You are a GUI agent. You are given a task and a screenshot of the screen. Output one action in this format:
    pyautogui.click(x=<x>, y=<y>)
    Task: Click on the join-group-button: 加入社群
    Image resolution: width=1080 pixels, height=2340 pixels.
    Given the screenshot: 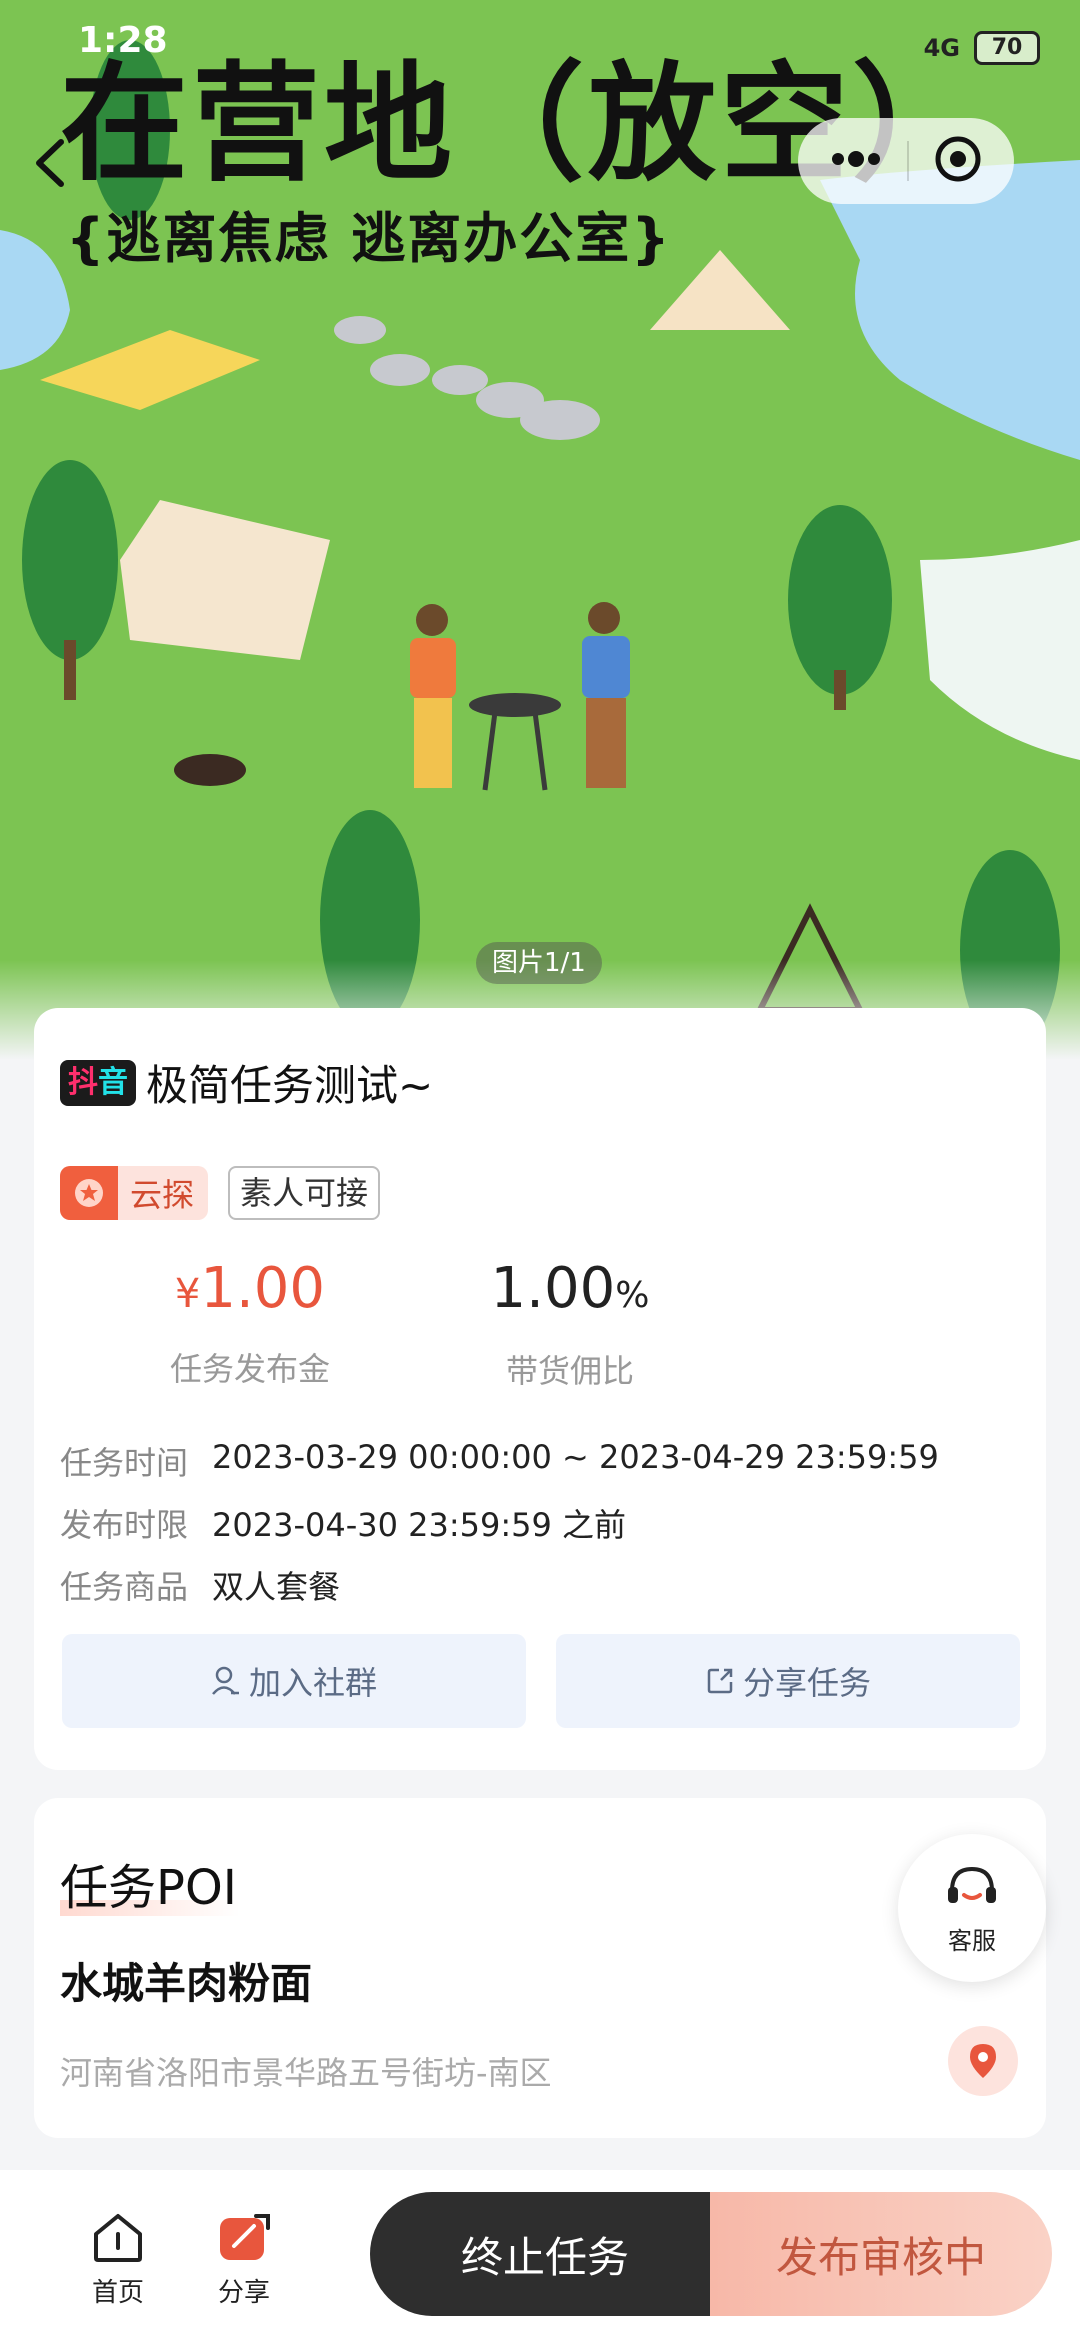 What is the action you would take?
    pyautogui.click(x=294, y=1681)
    